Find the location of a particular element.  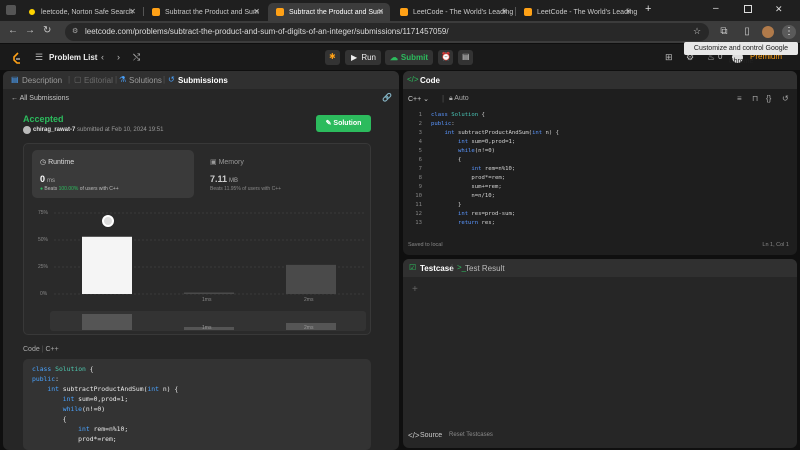

note-icon: ▤ is located at coordinates (466, 56).